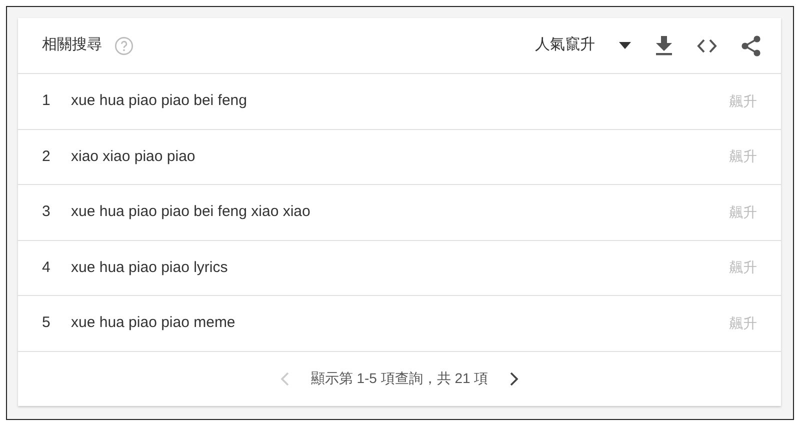 This screenshot has height=426, width=800. I want to click on query-row: 4 xue hua piao piao lyrics 飆升, so click(399, 268).